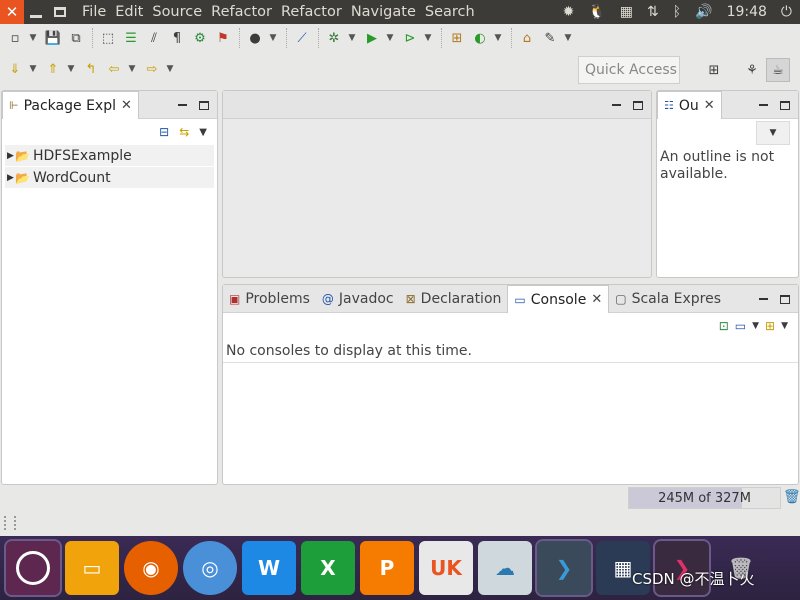 The width and height of the screenshot is (800, 600). What do you see at coordinates (505, 568) in the screenshot?
I see `remmina-icon: ☁` at bounding box center [505, 568].